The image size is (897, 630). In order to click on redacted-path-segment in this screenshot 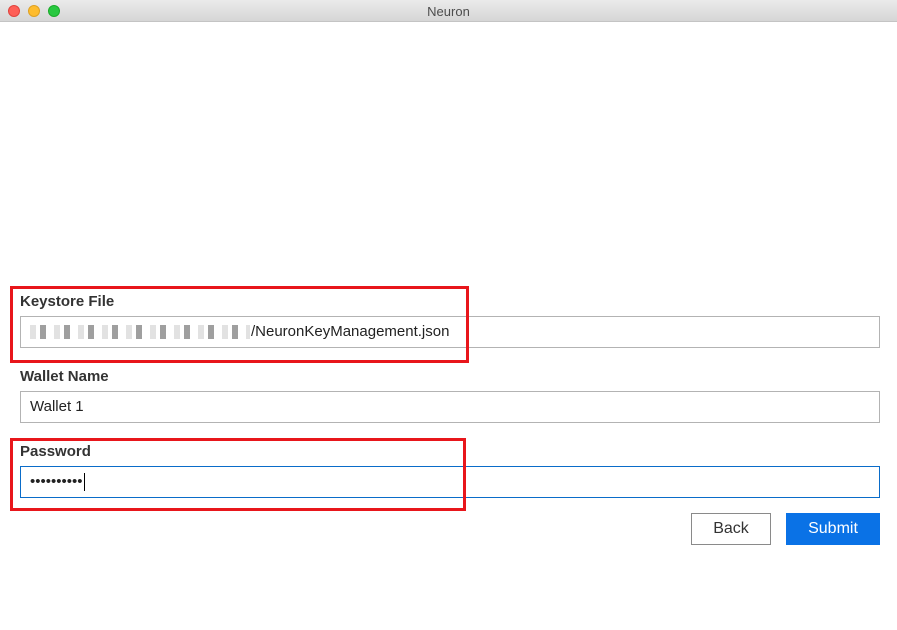, I will do `click(140, 332)`.